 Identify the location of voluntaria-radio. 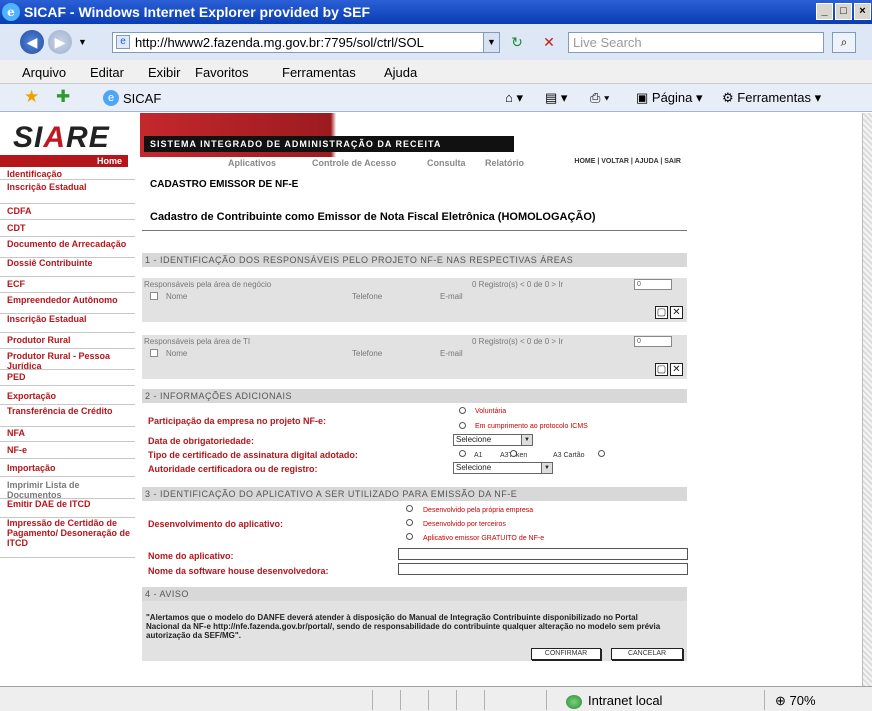
(462, 410).